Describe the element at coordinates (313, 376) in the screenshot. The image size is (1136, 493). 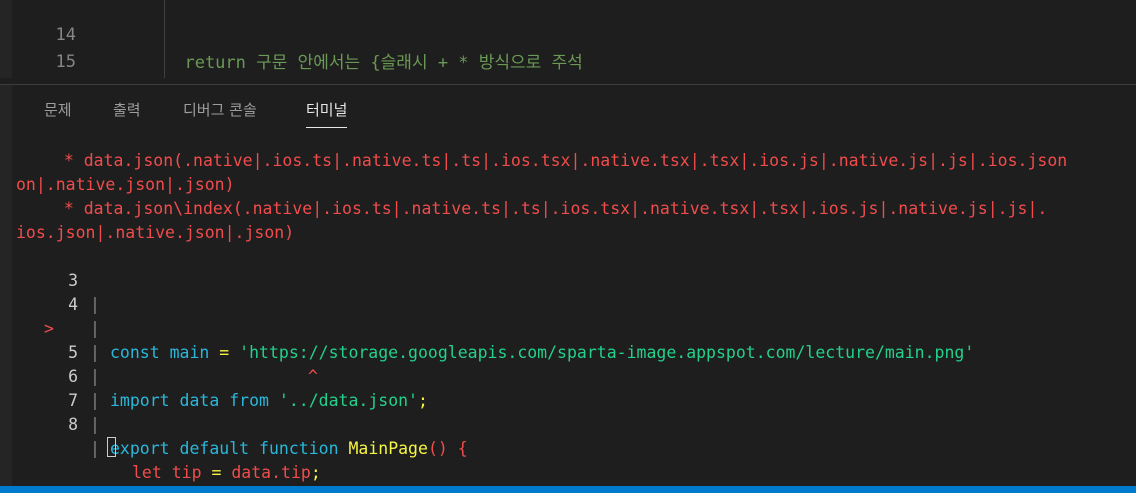
I see `error-caret: ^` at that location.